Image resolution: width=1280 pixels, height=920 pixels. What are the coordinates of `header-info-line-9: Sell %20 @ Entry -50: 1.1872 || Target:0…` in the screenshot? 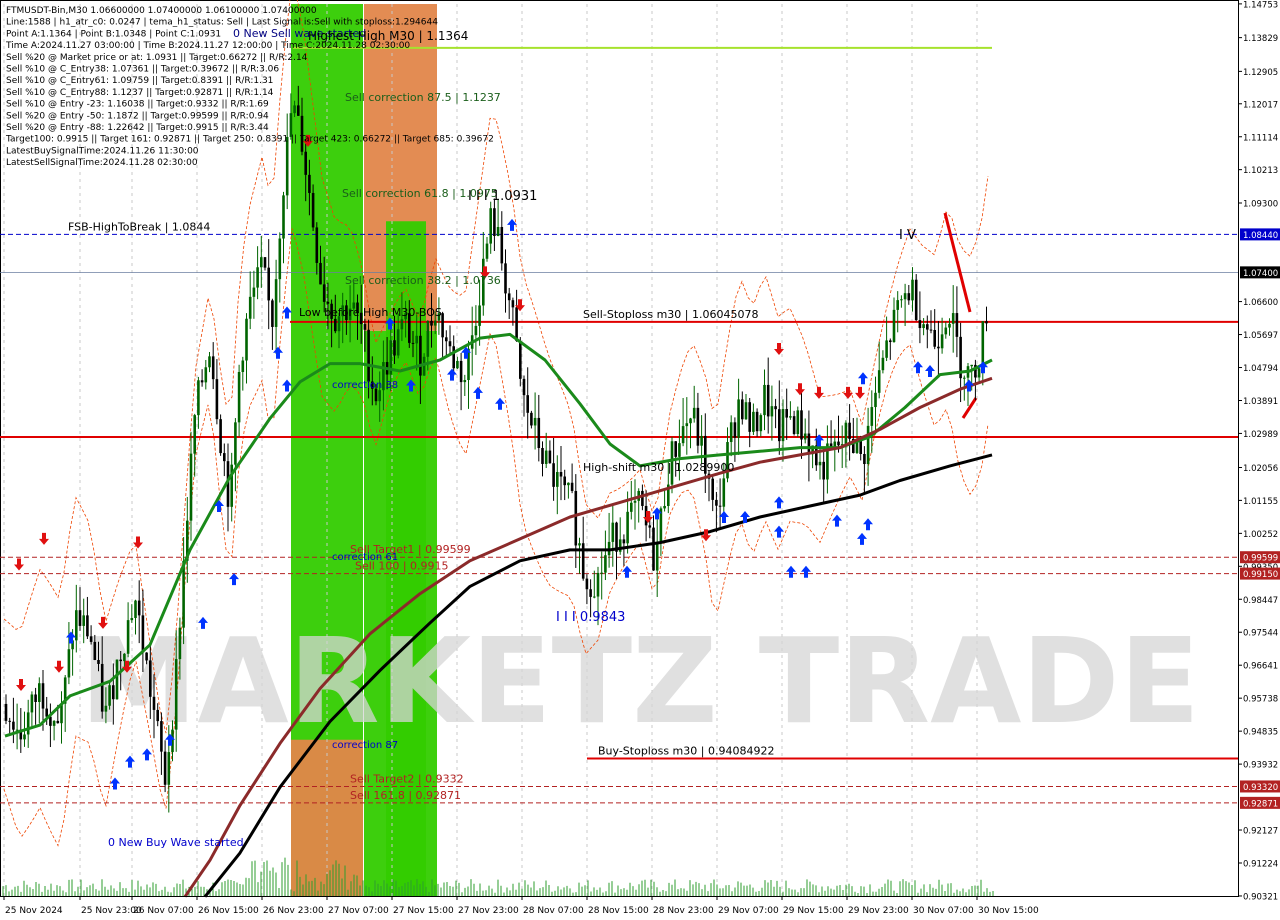 It's located at (137, 116).